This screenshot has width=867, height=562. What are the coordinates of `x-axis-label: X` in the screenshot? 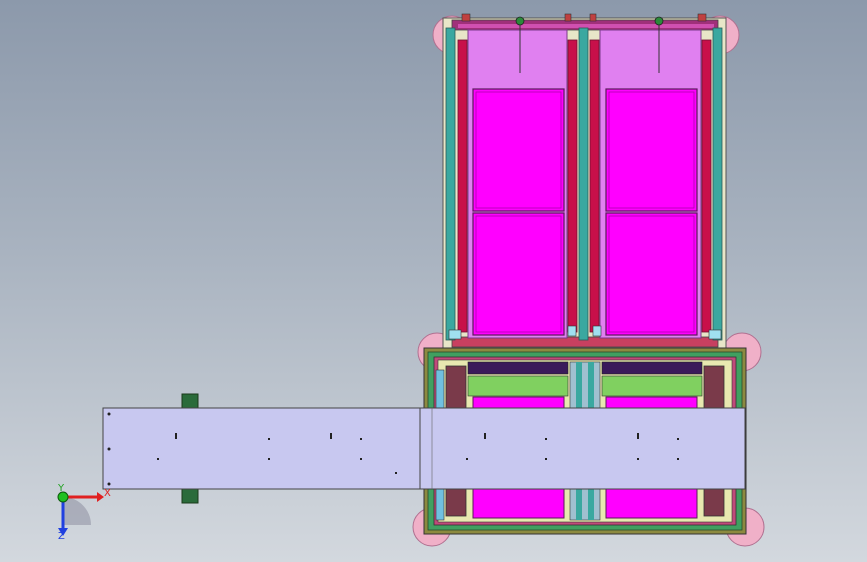 It's located at (107, 493).